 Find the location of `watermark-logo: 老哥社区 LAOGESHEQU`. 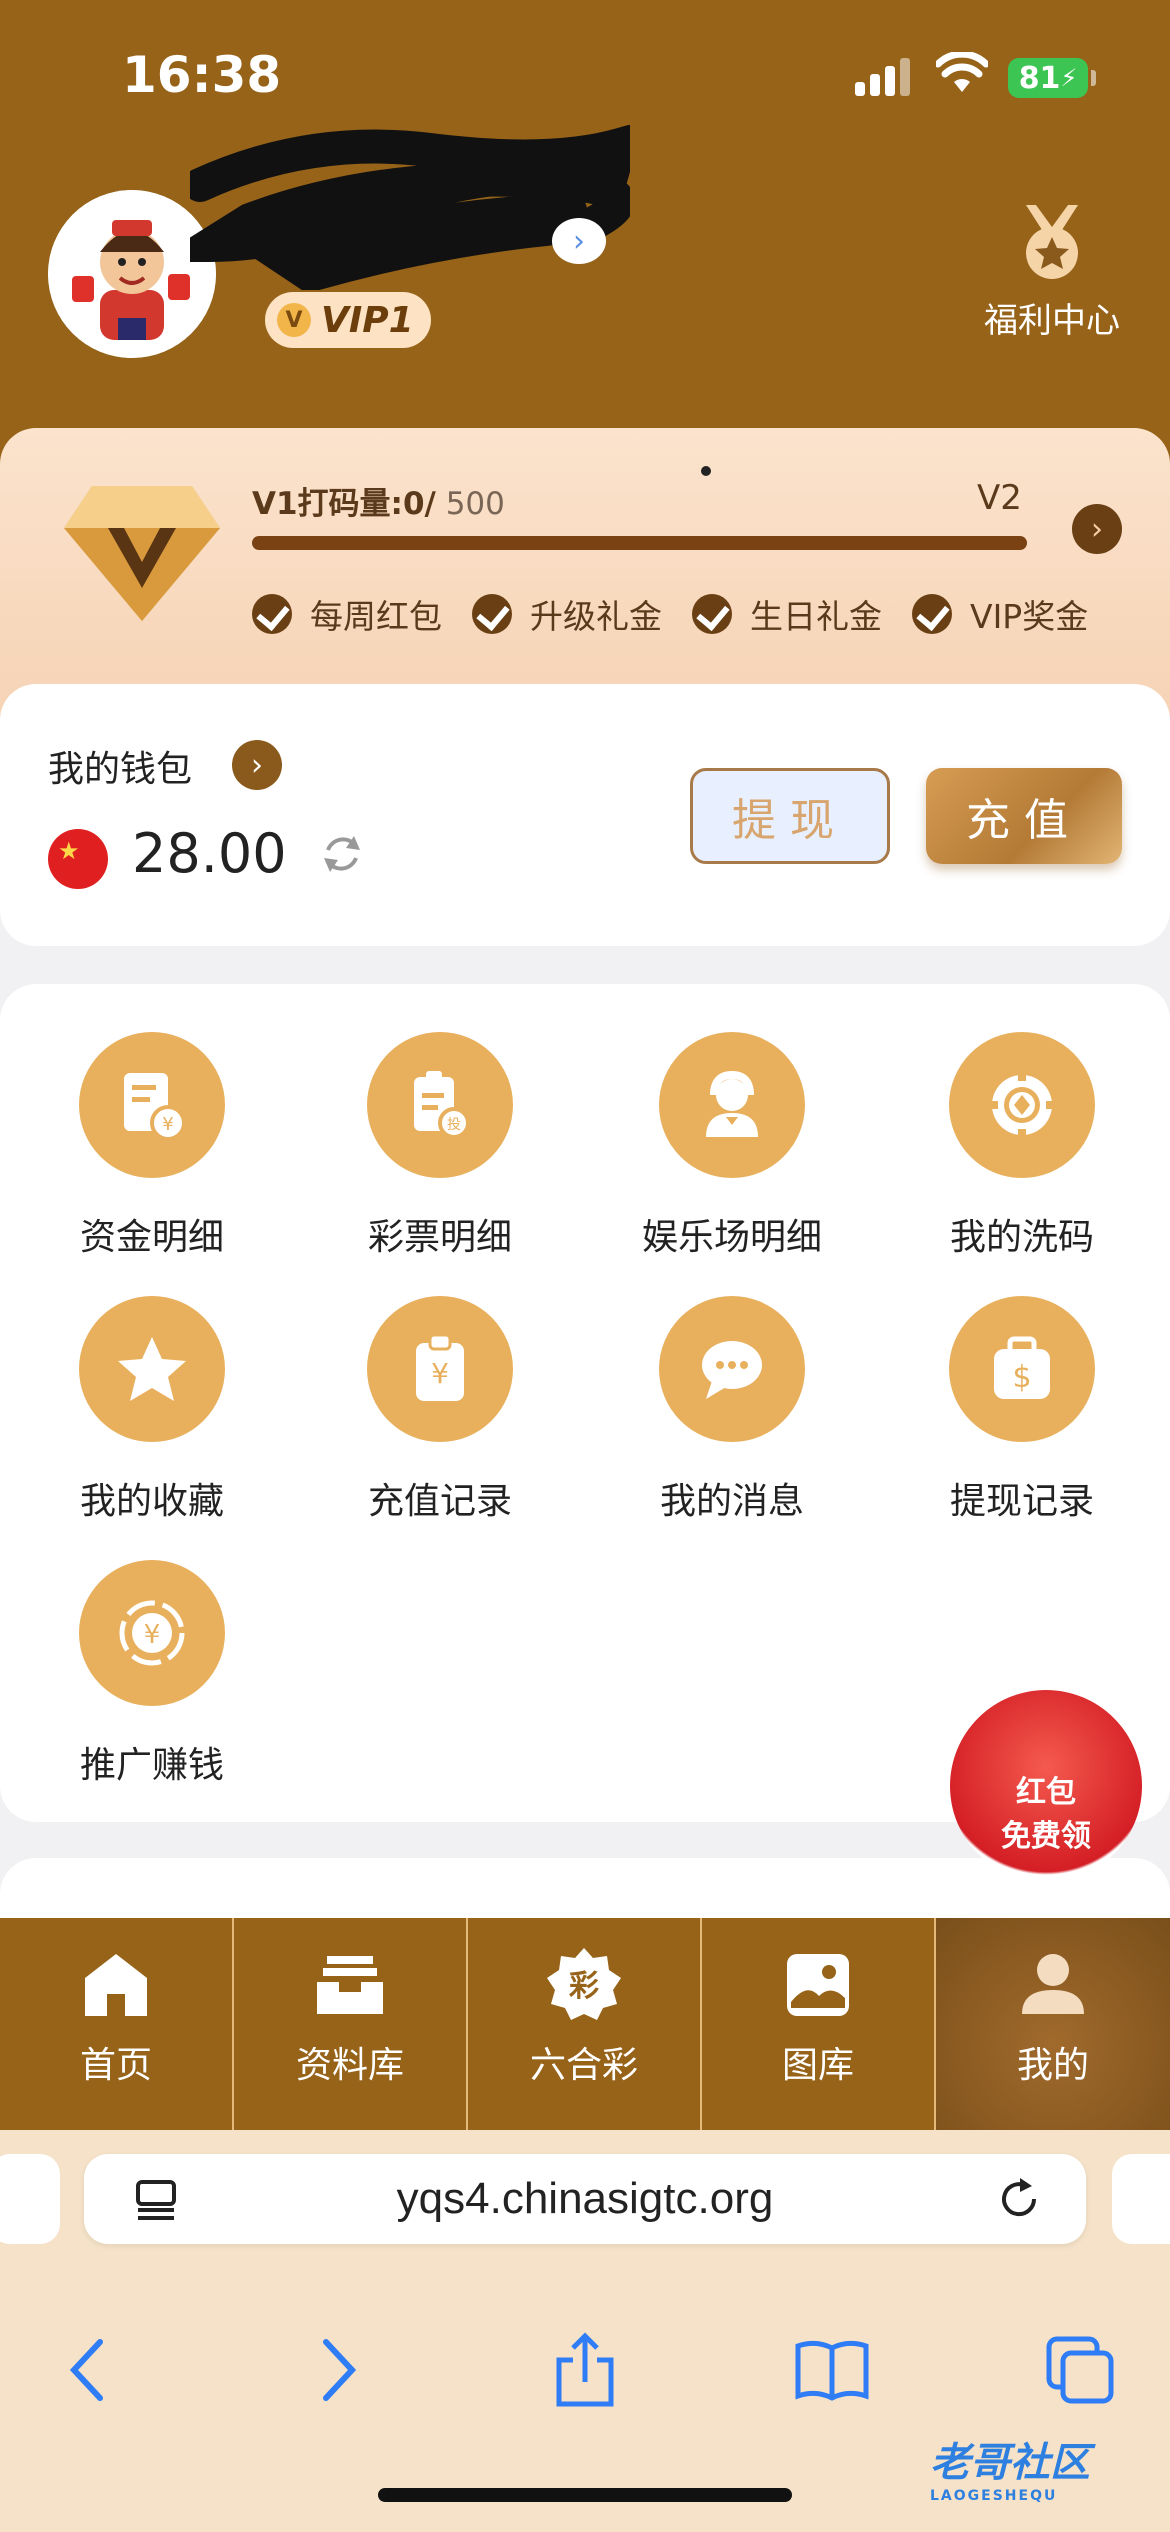

watermark-logo: 老哥社区 LAOGESHEQU is located at coordinates (1040, 2470).